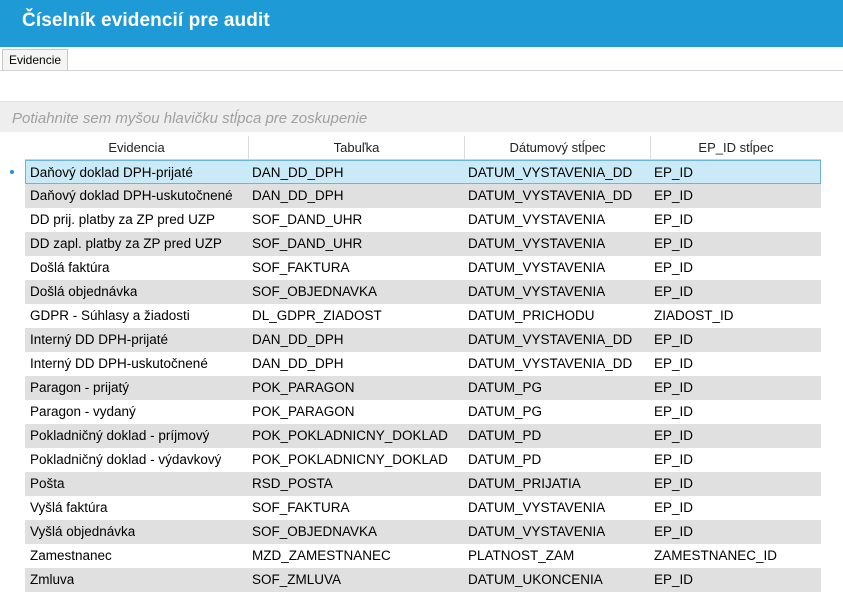 This screenshot has height=605, width=843. Describe the element at coordinates (716, 555) in the screenshot. I see `table-cell: ZAMESTNANEC_ID` at that location.